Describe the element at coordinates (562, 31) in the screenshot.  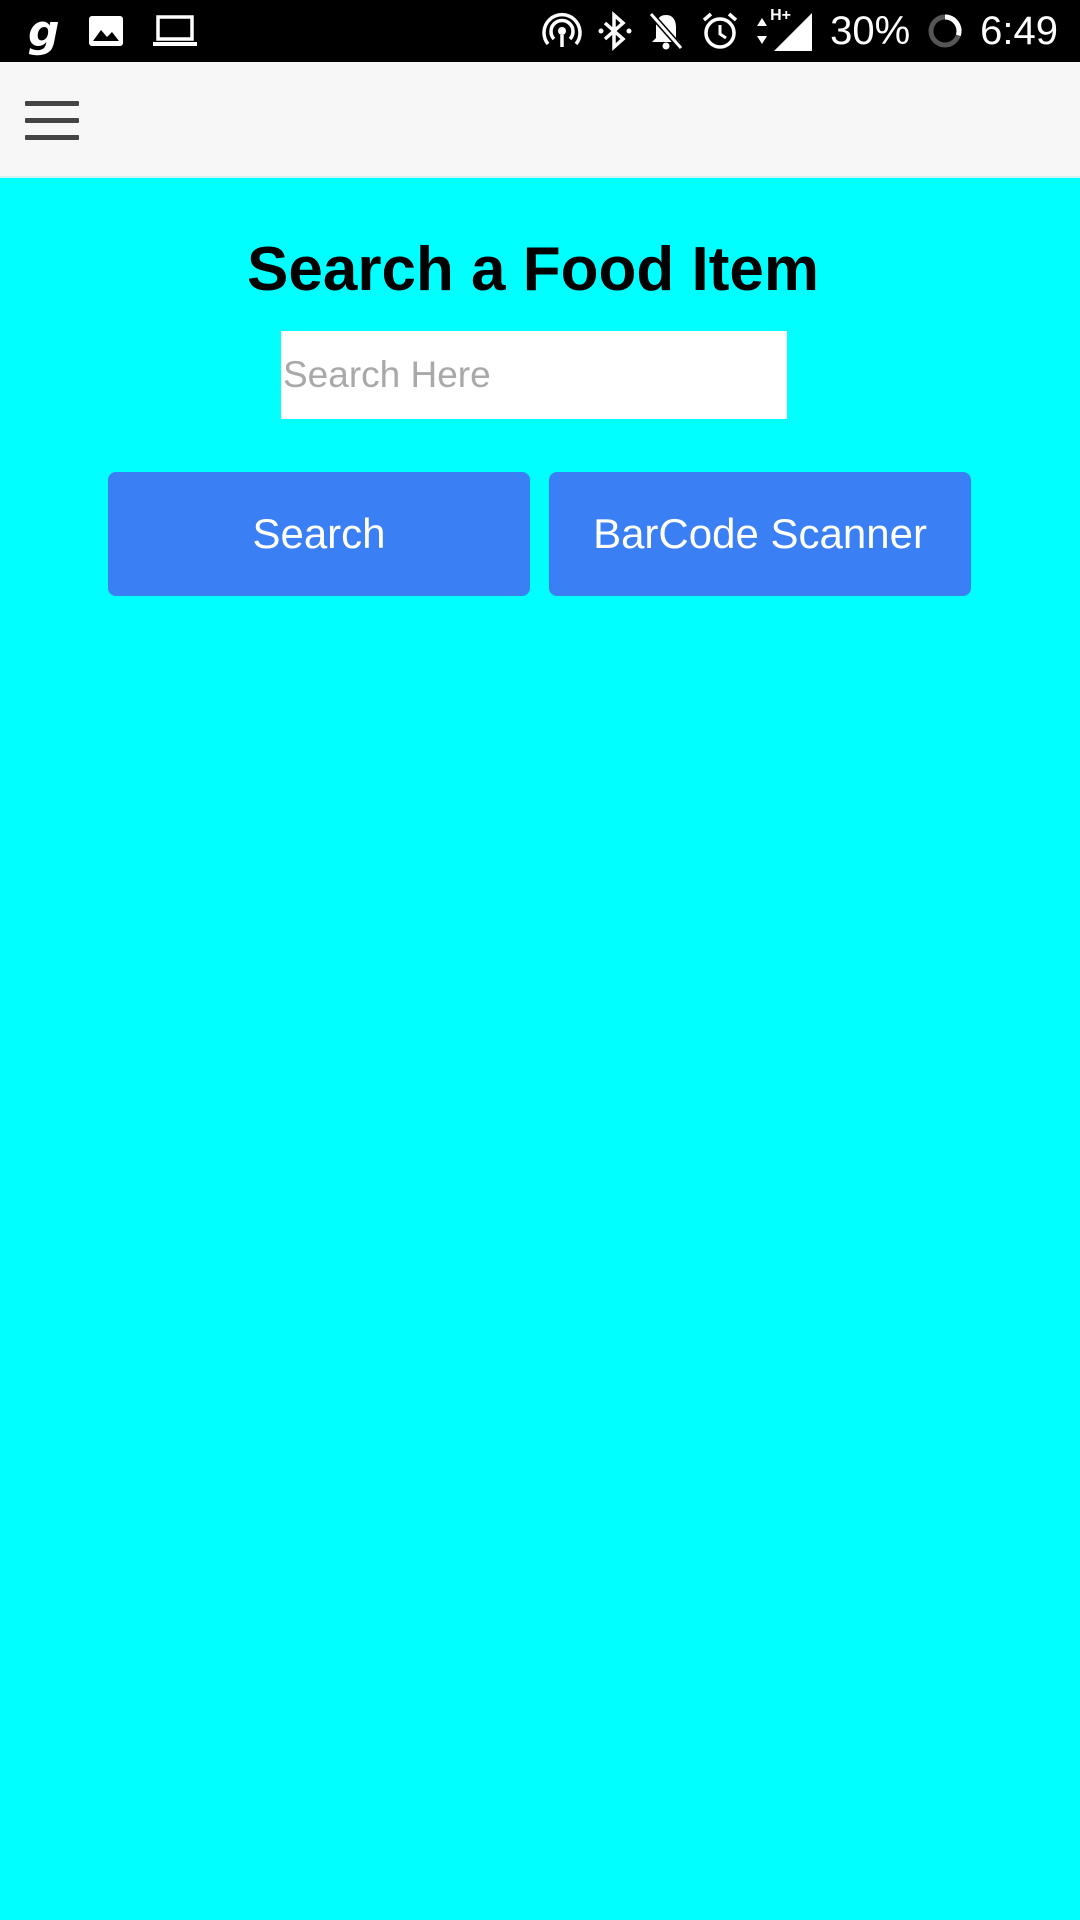
I see `hotspot-icon` at that location.